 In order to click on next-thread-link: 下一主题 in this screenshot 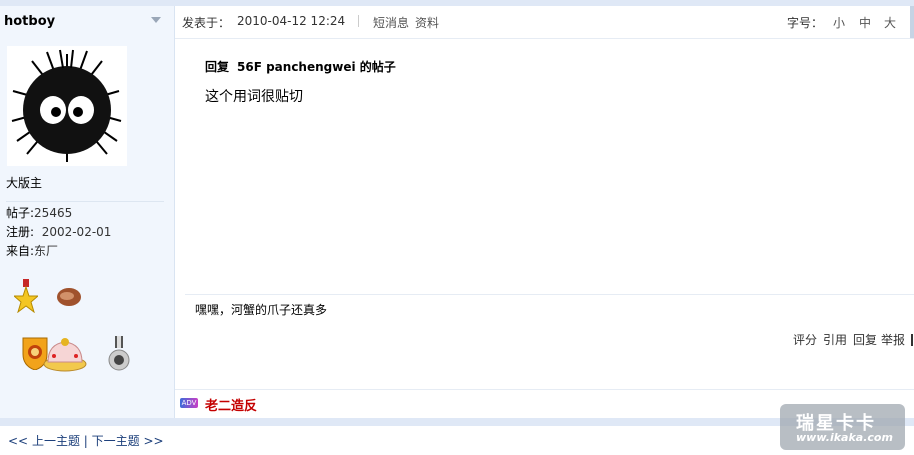, I will do `click(116, 441)`.